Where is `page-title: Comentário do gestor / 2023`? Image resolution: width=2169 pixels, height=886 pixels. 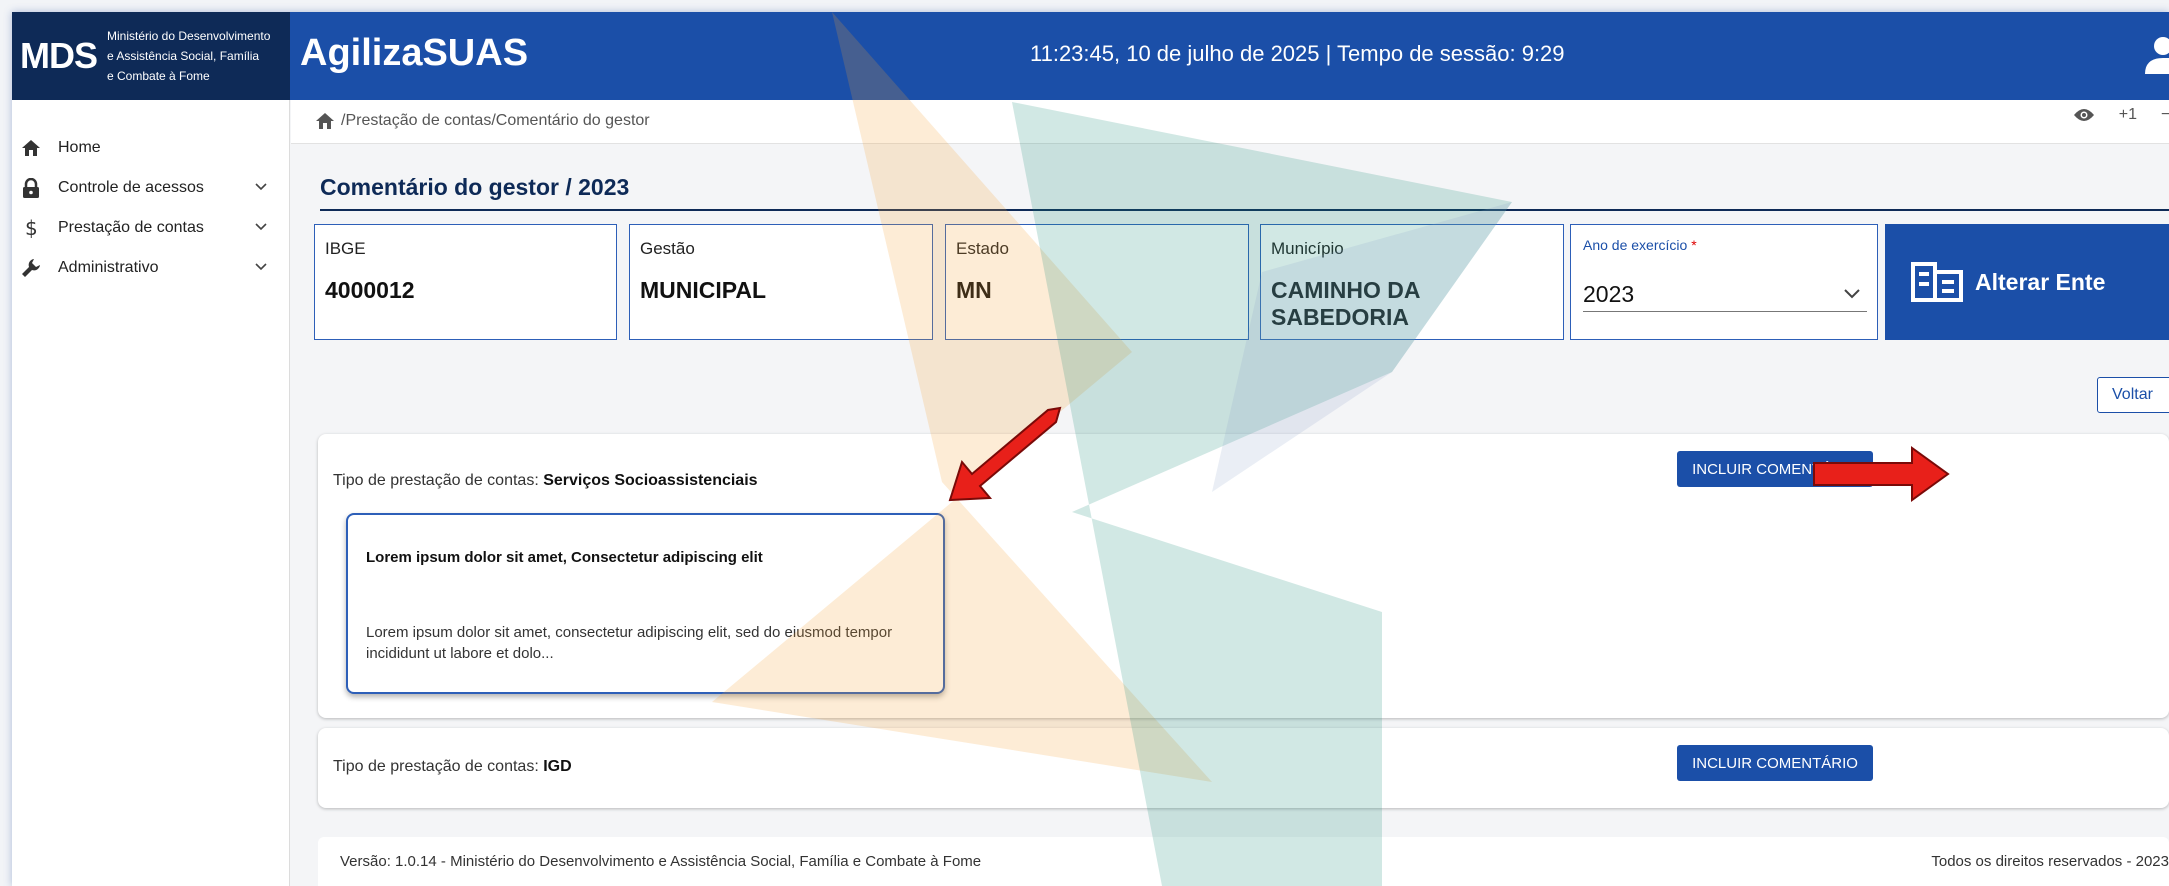 page-title: Comentário do gestor / 2023 is located at coordinates (475, 187).